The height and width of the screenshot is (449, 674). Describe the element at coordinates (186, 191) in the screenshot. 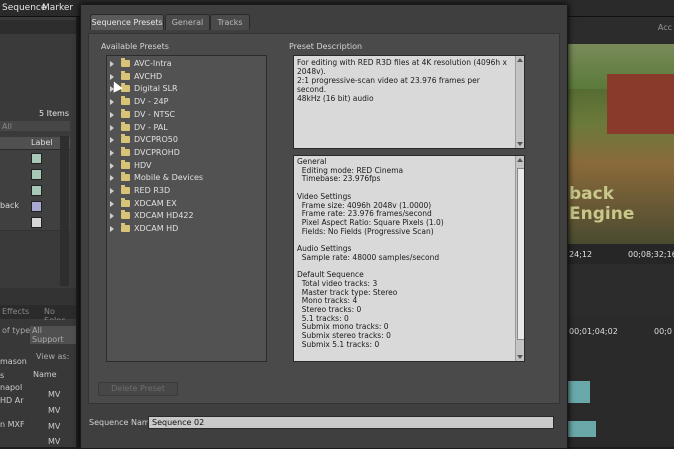

I see `preset-folder-red-r3d: RED R3D` at that location.